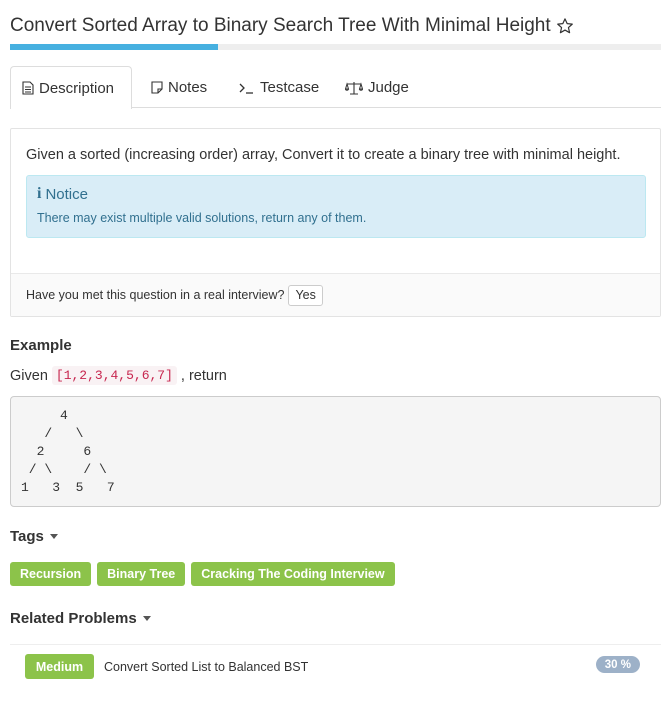 The image size is (671, 716). I want to click on yes-button: Yes, so click(305, 295).